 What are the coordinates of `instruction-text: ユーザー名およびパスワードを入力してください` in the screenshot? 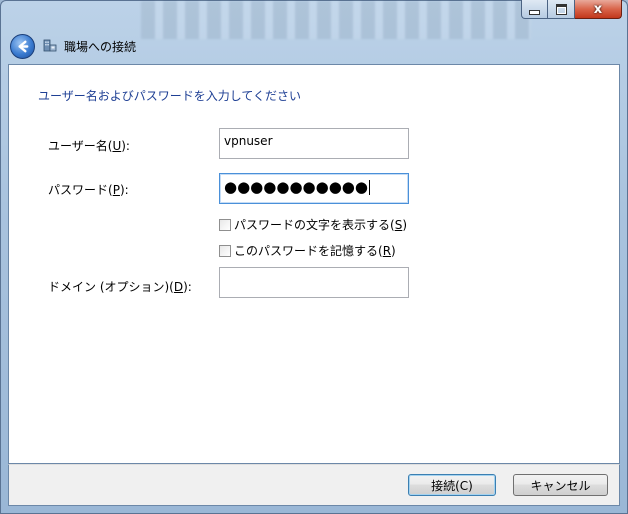 It's located at (170, 96).